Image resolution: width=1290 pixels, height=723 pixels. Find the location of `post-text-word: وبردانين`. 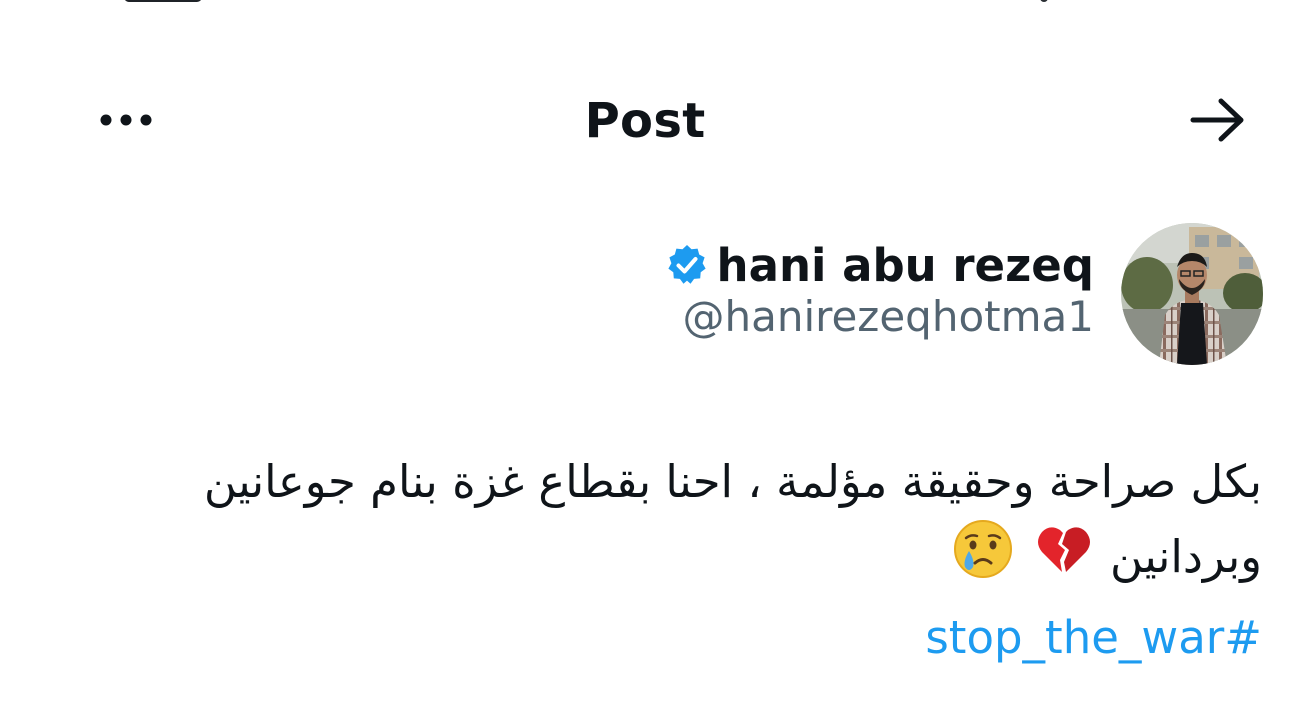

post-text-word: وبردانين is located at coordinates (1186, 556).